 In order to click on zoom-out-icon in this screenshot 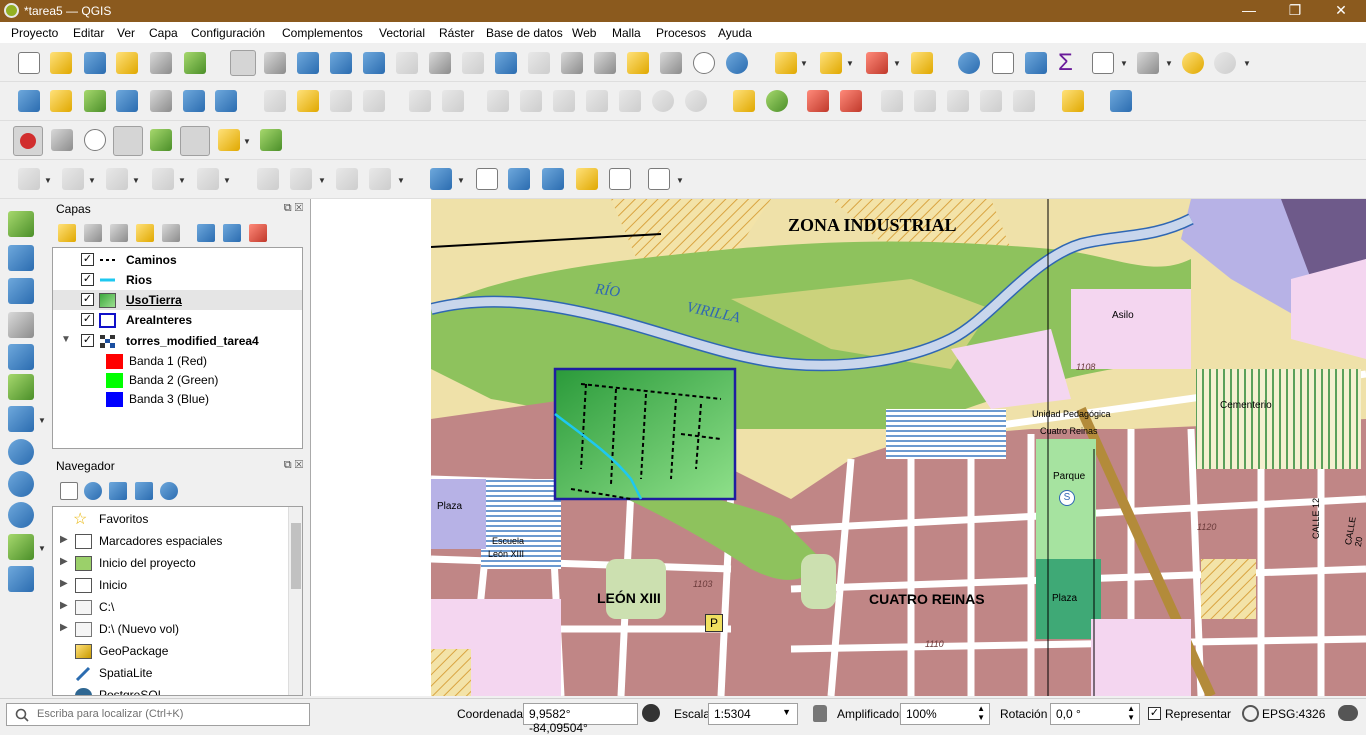, I will do `click(341, 63)`.